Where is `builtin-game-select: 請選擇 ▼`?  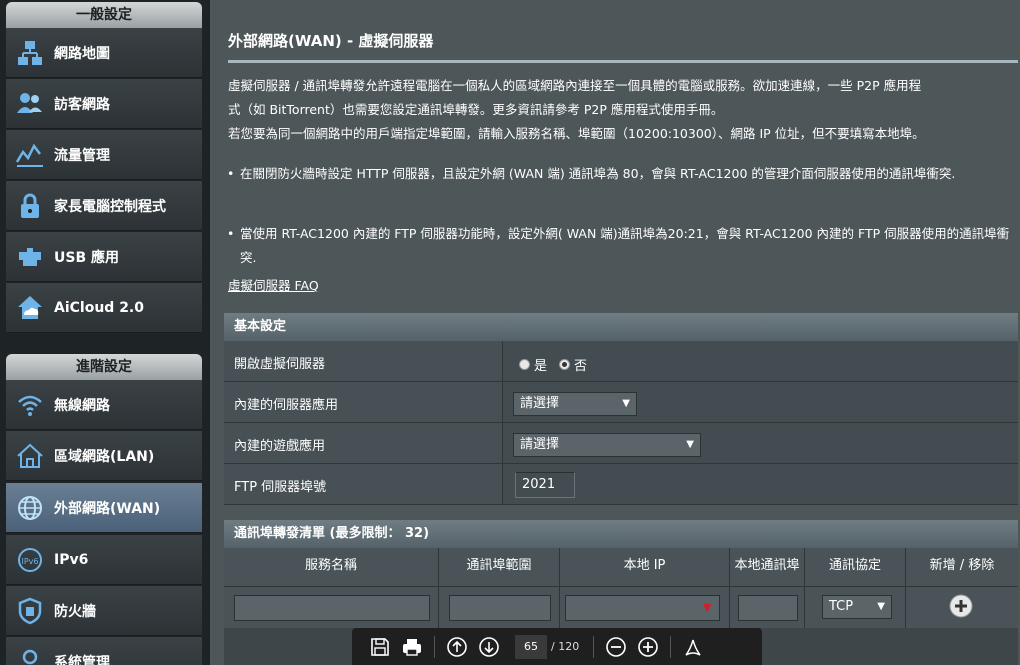 builtin-game-select: 請選擇 ▼ is located at coordinates (607, 445).